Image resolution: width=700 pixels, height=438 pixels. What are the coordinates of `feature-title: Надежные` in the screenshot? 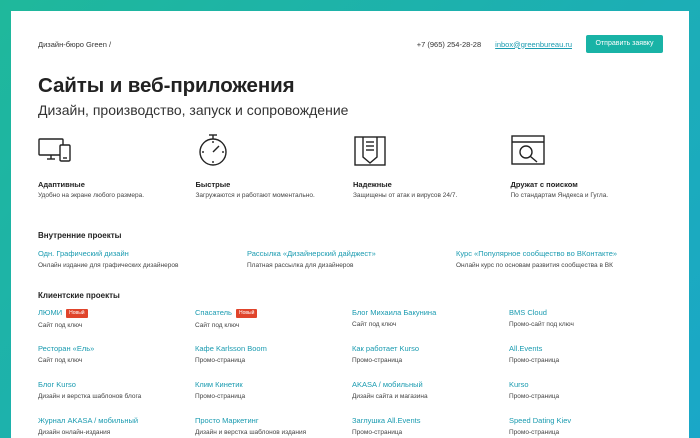 It's located at (372, 184).